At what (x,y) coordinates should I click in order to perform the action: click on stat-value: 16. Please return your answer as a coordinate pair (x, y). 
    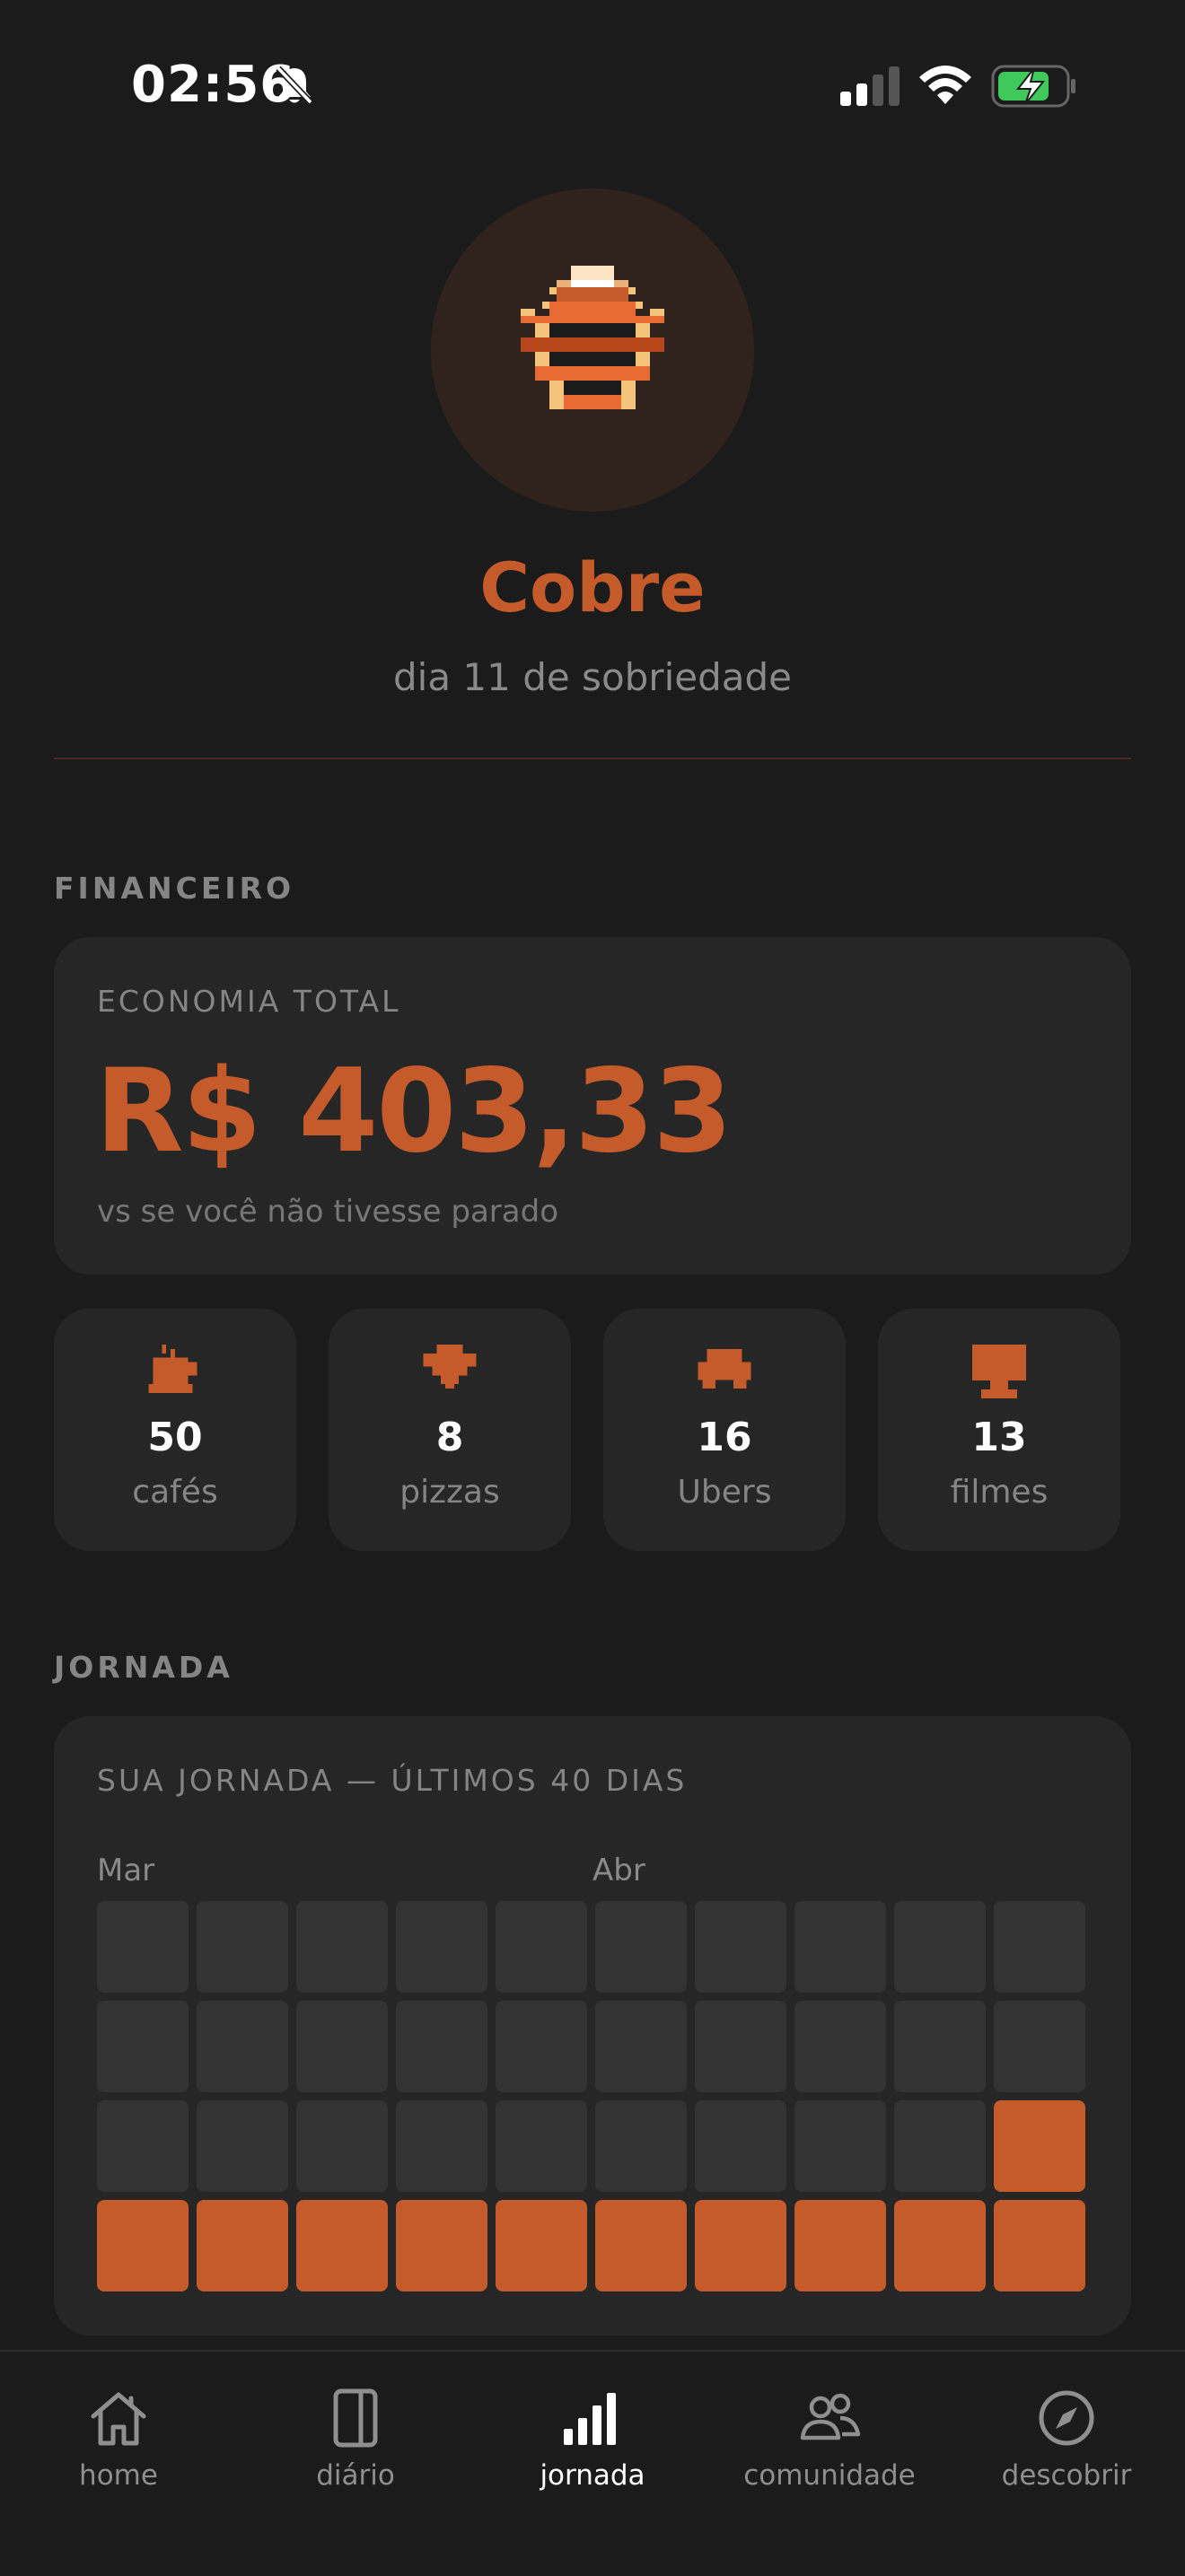
    Looking at the image, I should click on (724, 1437).